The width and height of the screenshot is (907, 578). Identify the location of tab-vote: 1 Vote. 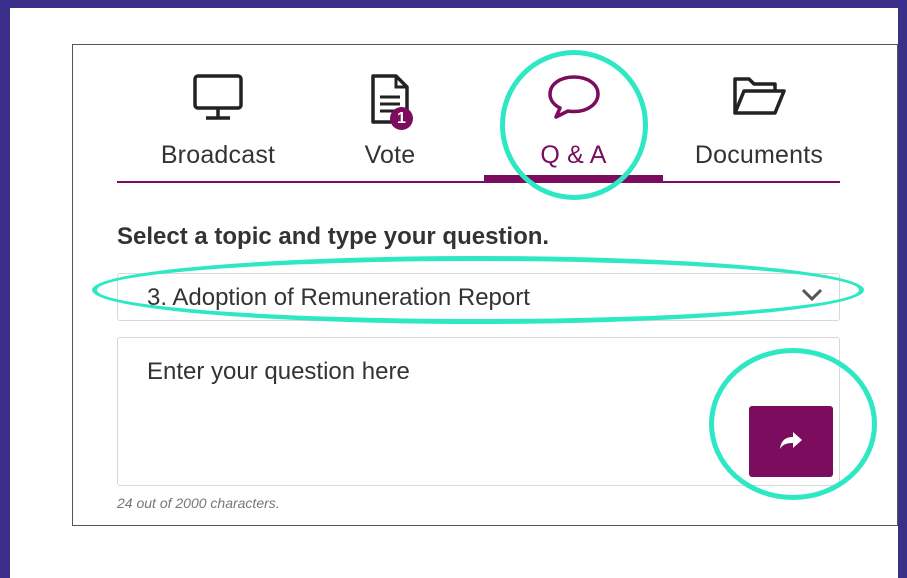
(390, 113).